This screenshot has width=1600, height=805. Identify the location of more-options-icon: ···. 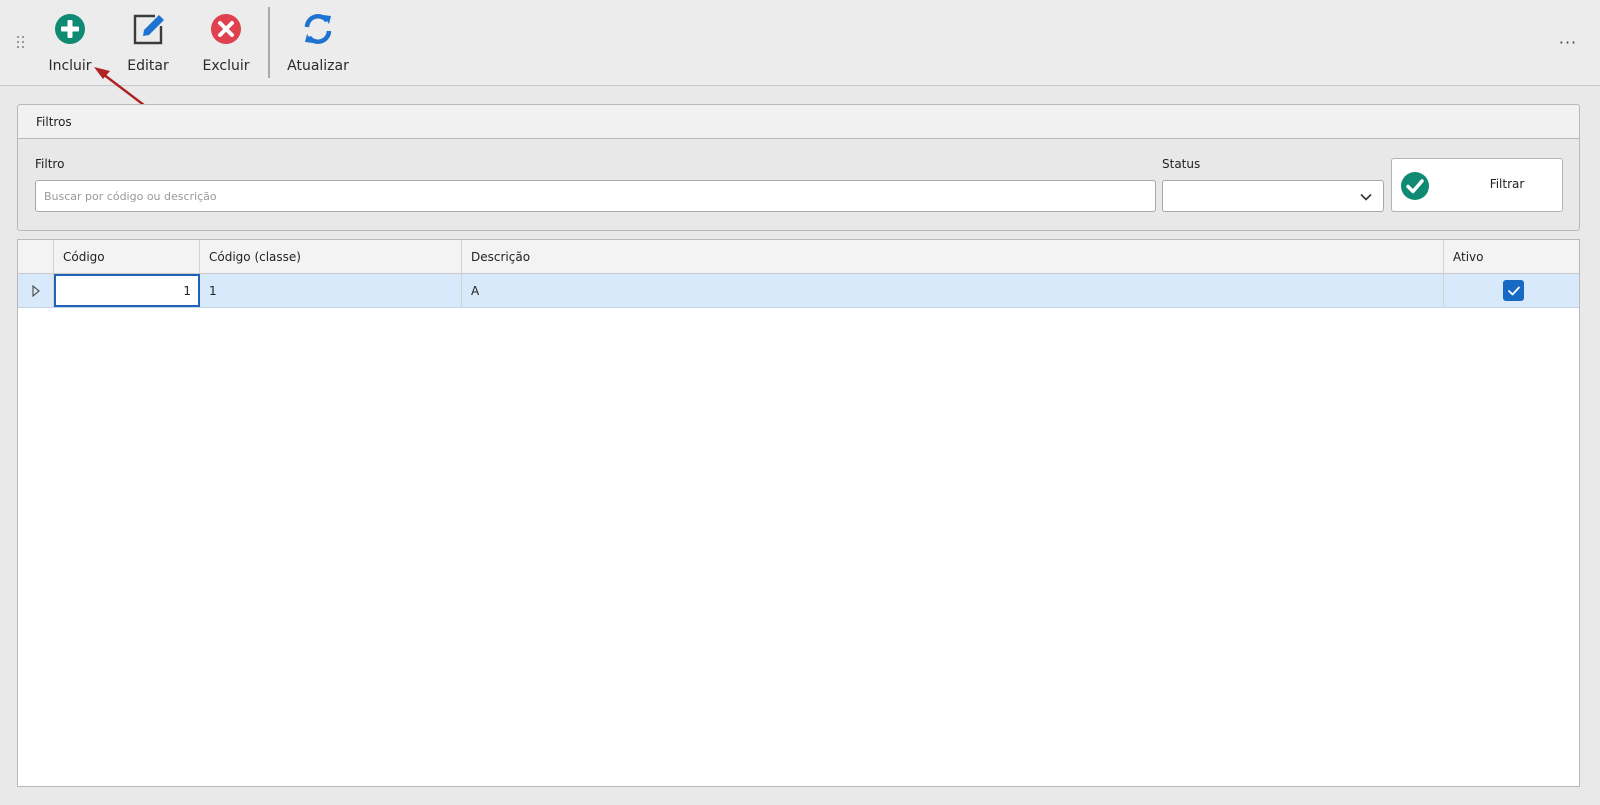
(1568, 42).